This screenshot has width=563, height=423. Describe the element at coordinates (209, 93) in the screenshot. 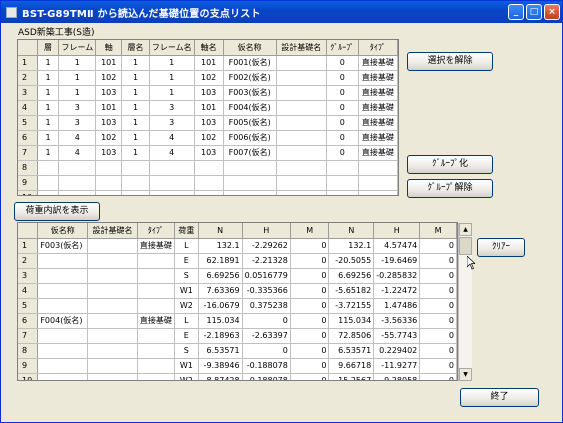

I see `table-cell: 103` at that location.